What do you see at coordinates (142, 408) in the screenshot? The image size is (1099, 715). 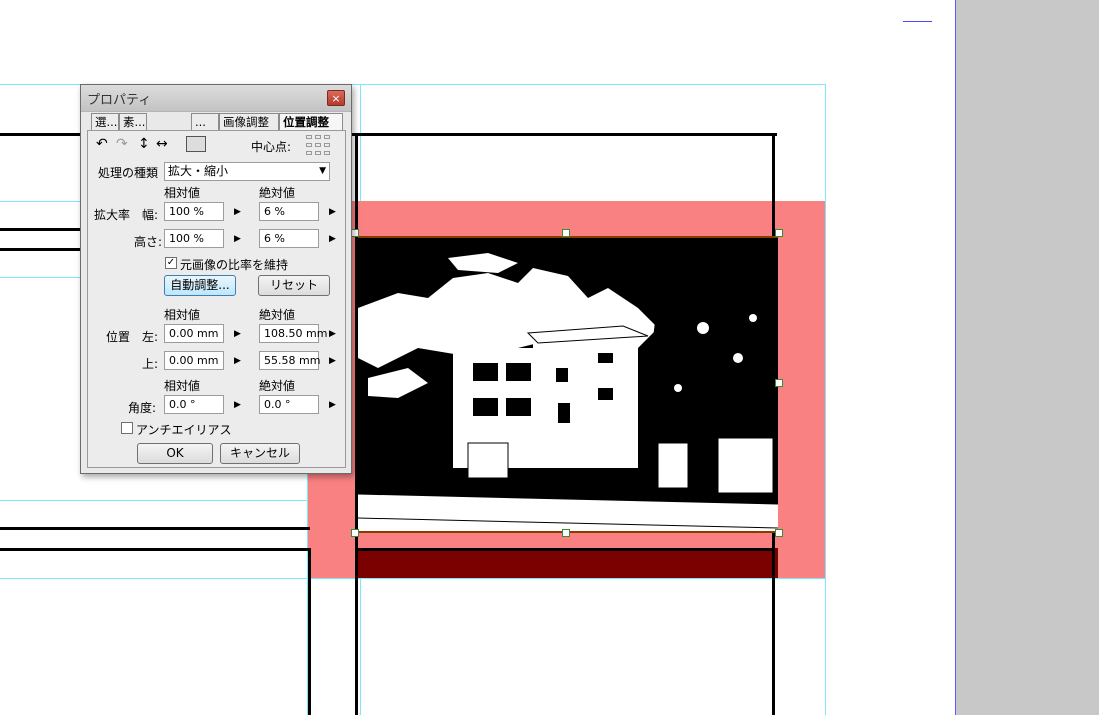 I see `angle-label: 角度:` at bounding box center [142, 408].